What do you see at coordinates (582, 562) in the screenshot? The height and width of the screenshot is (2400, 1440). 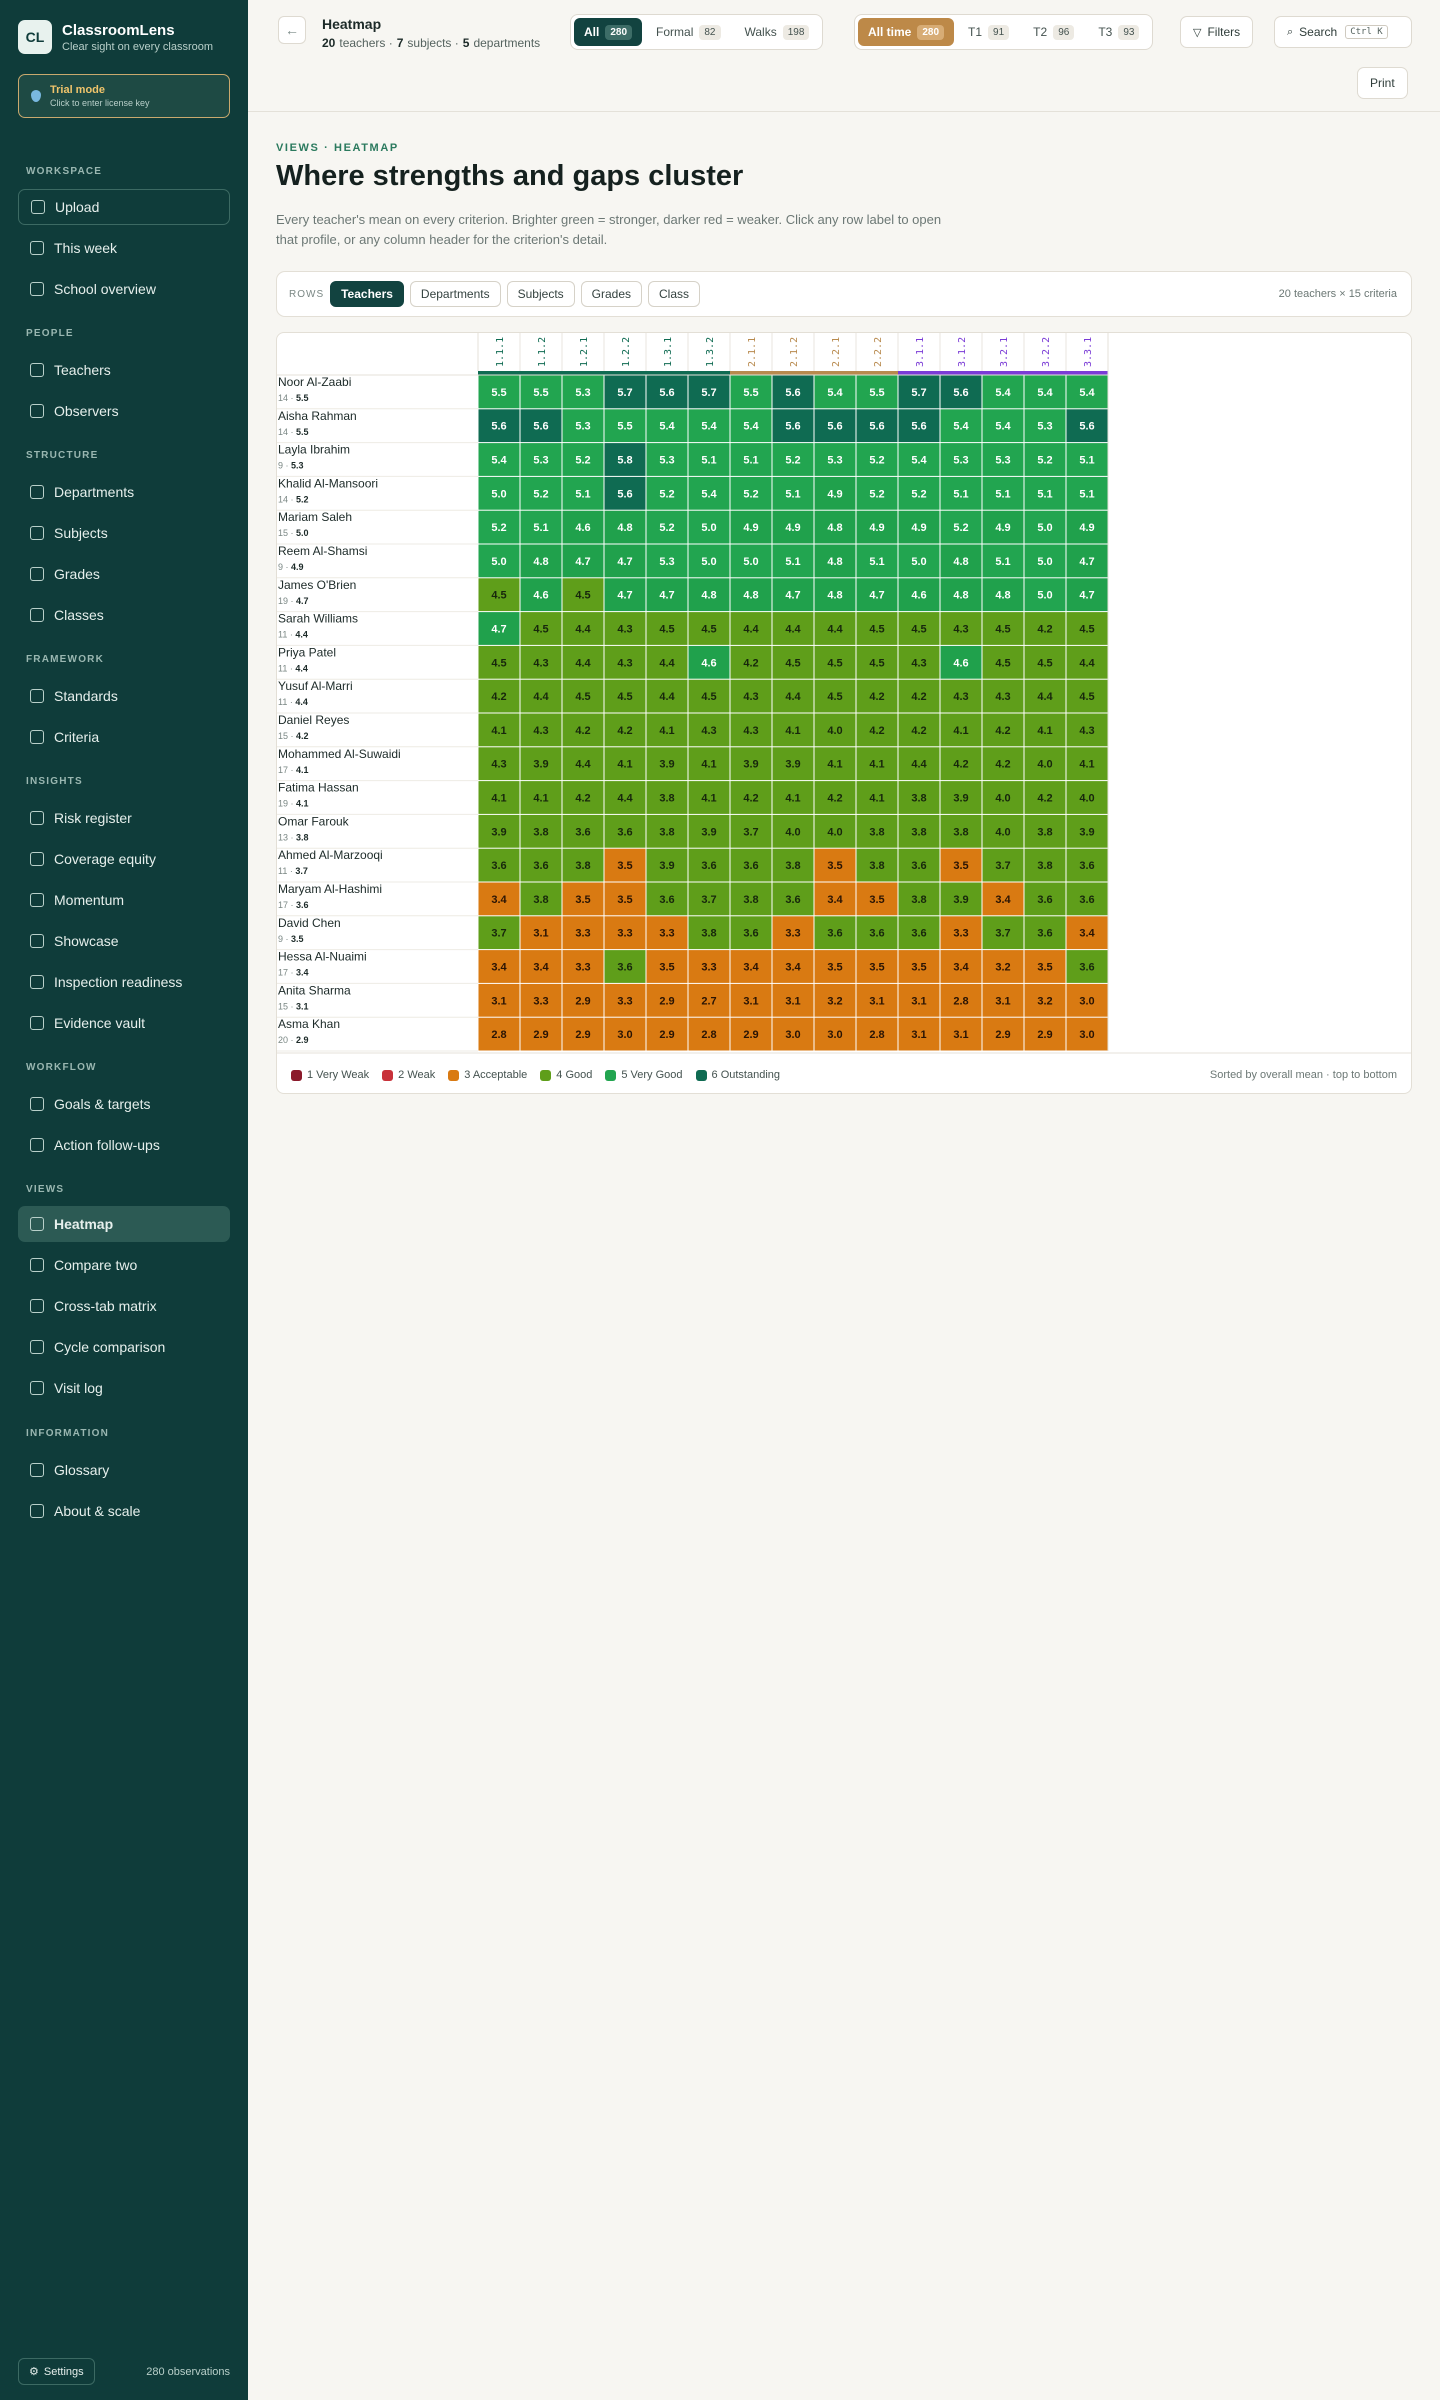 I see `cell-value: 4.7` at bounding box center [582, 562].